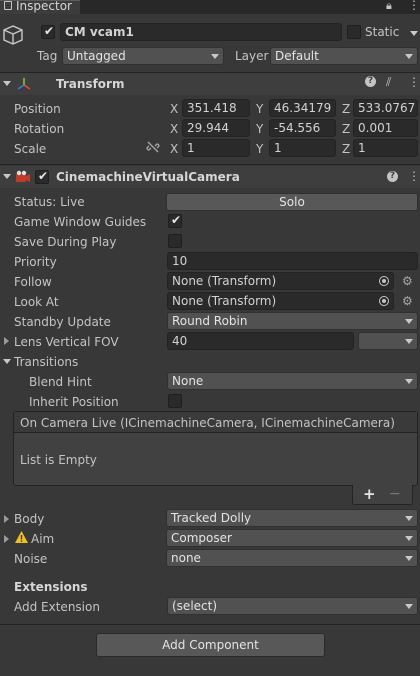  I want to click on rotation-y-label: Y, so click(259, 129).